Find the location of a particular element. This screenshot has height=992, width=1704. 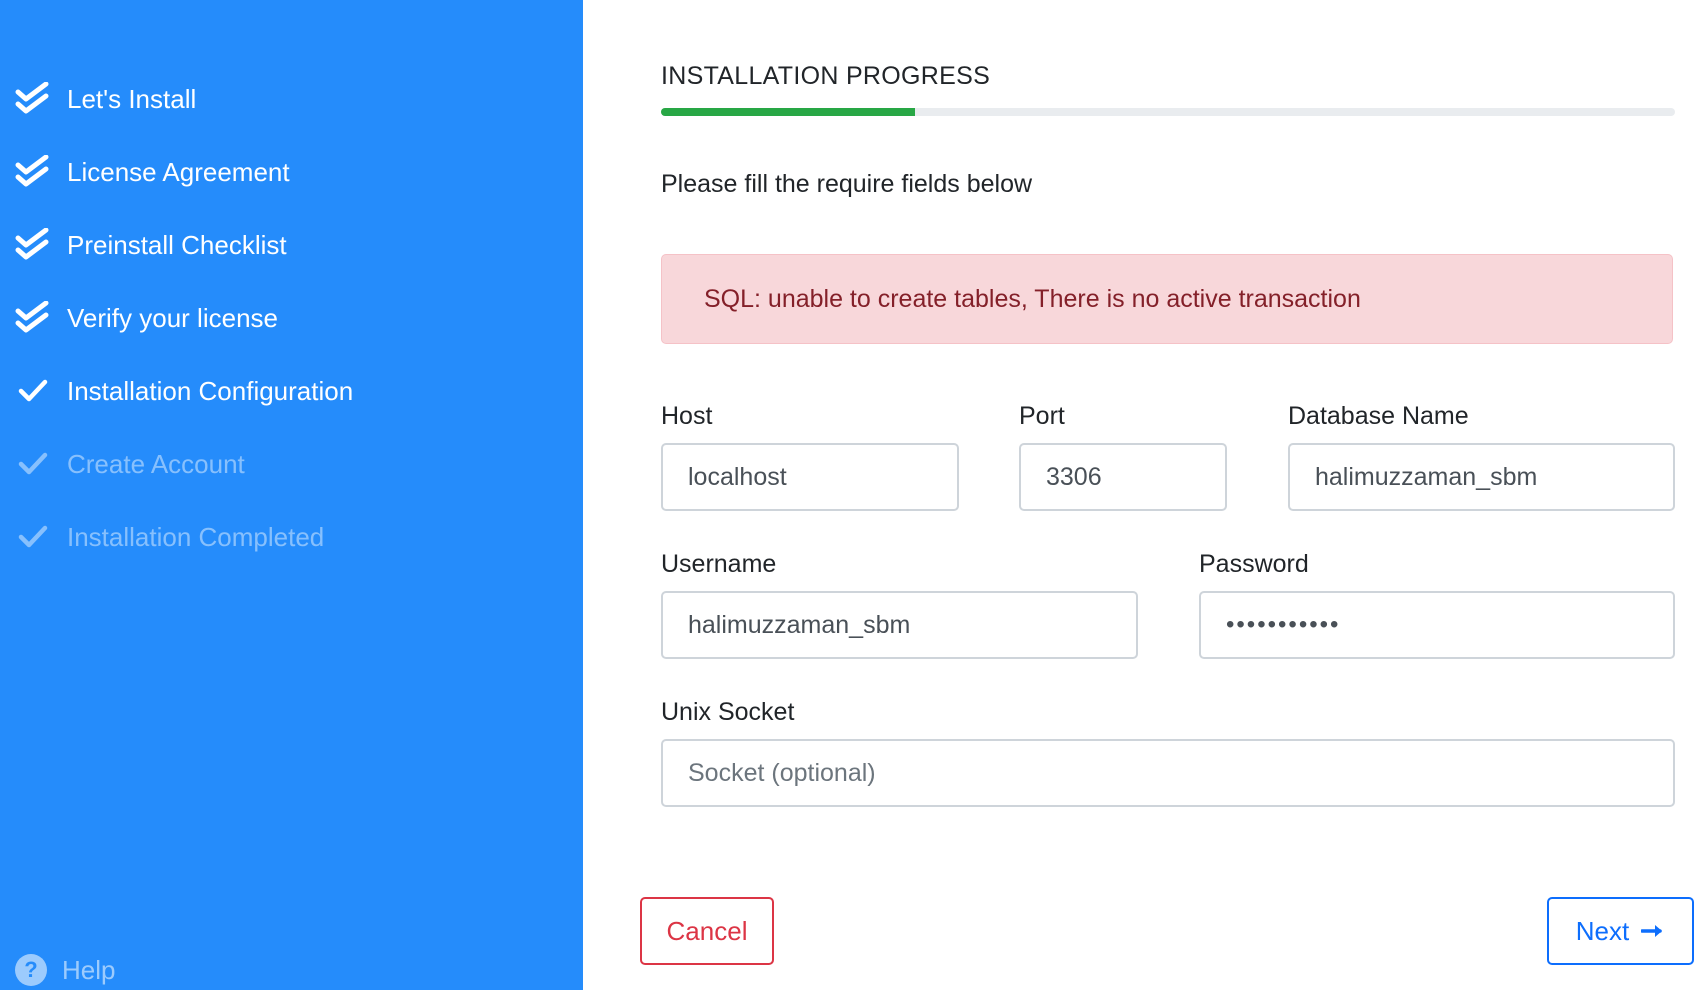

port-label: Port is located at coordinates (1042, 416).